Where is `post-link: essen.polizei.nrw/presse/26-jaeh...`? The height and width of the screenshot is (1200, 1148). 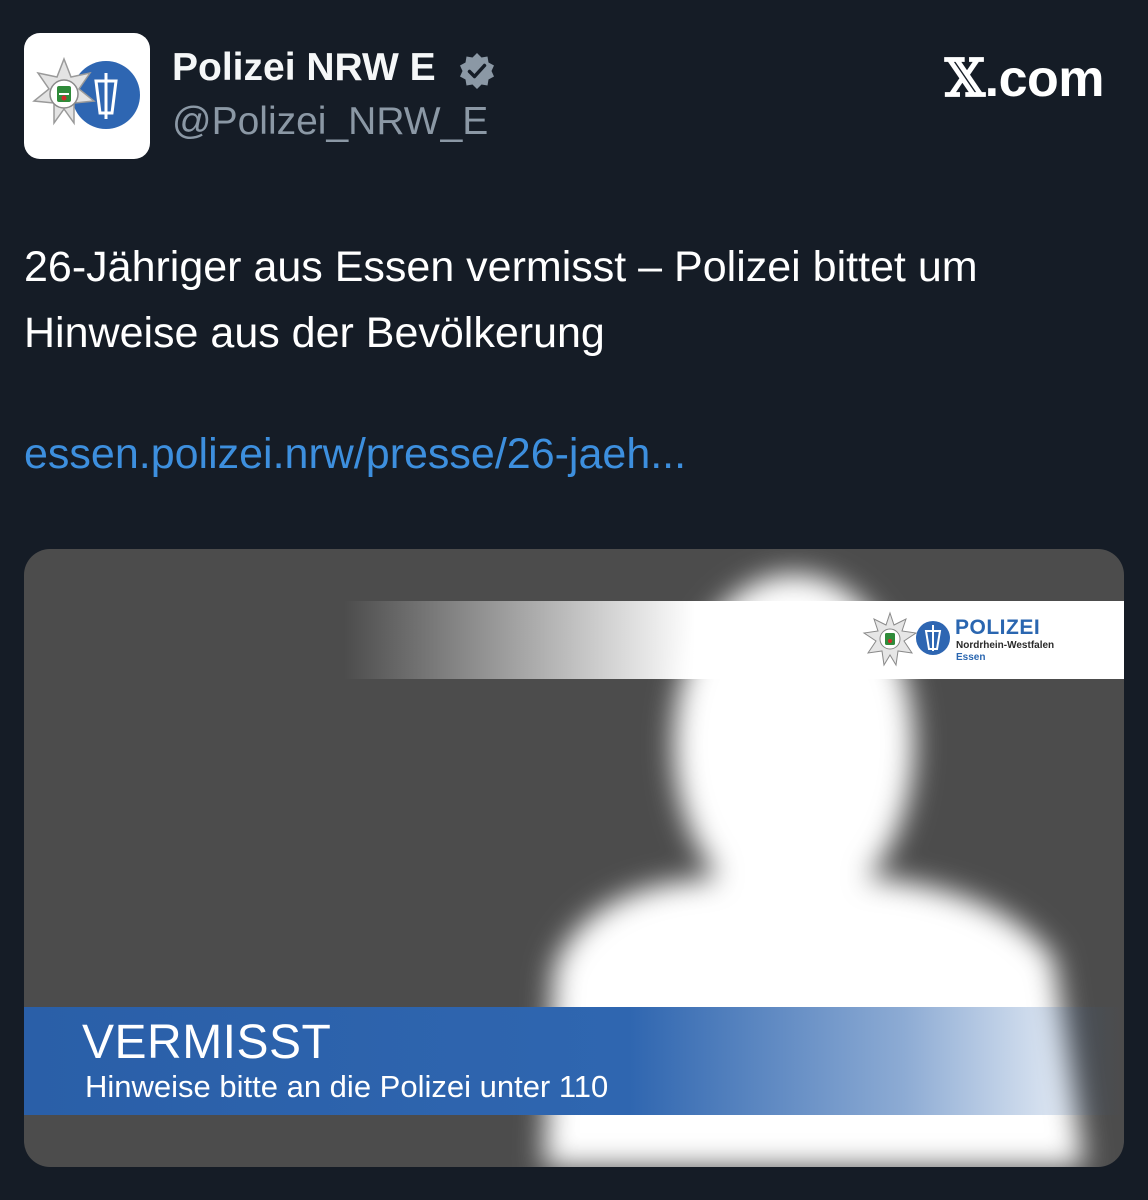
post-link: essen.polizei.nrw/presse/26-jaeh... is located at coordinates (355, 454).